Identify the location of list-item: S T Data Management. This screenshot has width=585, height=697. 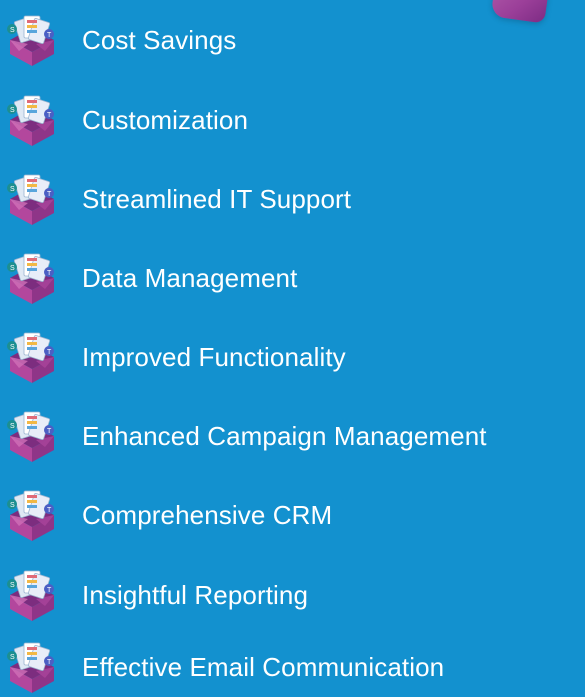
(292, 278).